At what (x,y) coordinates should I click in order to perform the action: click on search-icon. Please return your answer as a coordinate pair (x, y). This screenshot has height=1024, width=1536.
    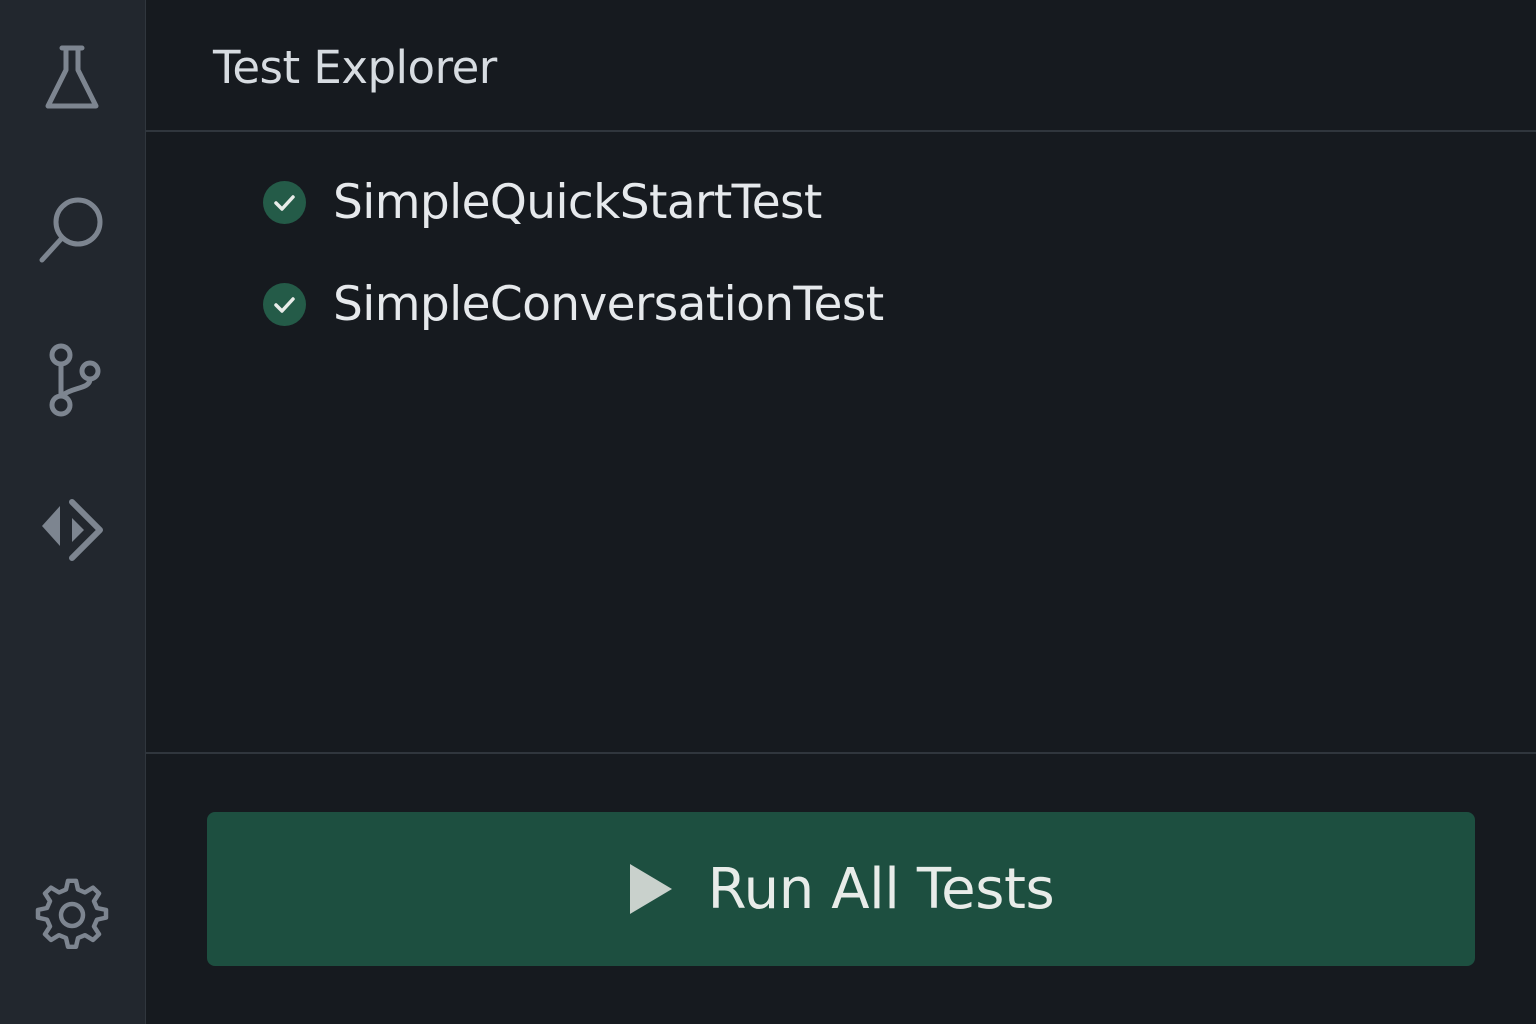
    Looking at the image, I should click on (71, 230).